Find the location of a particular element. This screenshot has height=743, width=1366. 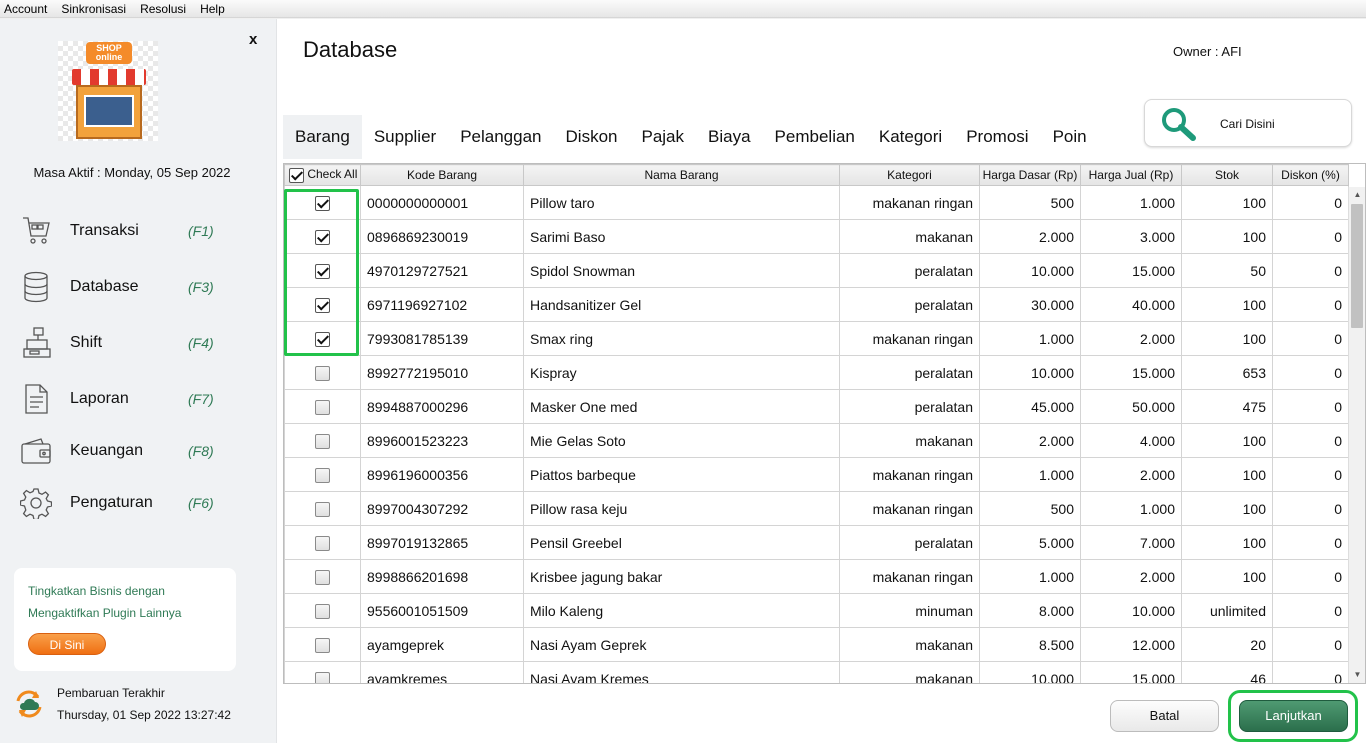

search-button: Cari Disini is located at coordinates (1248, 123).